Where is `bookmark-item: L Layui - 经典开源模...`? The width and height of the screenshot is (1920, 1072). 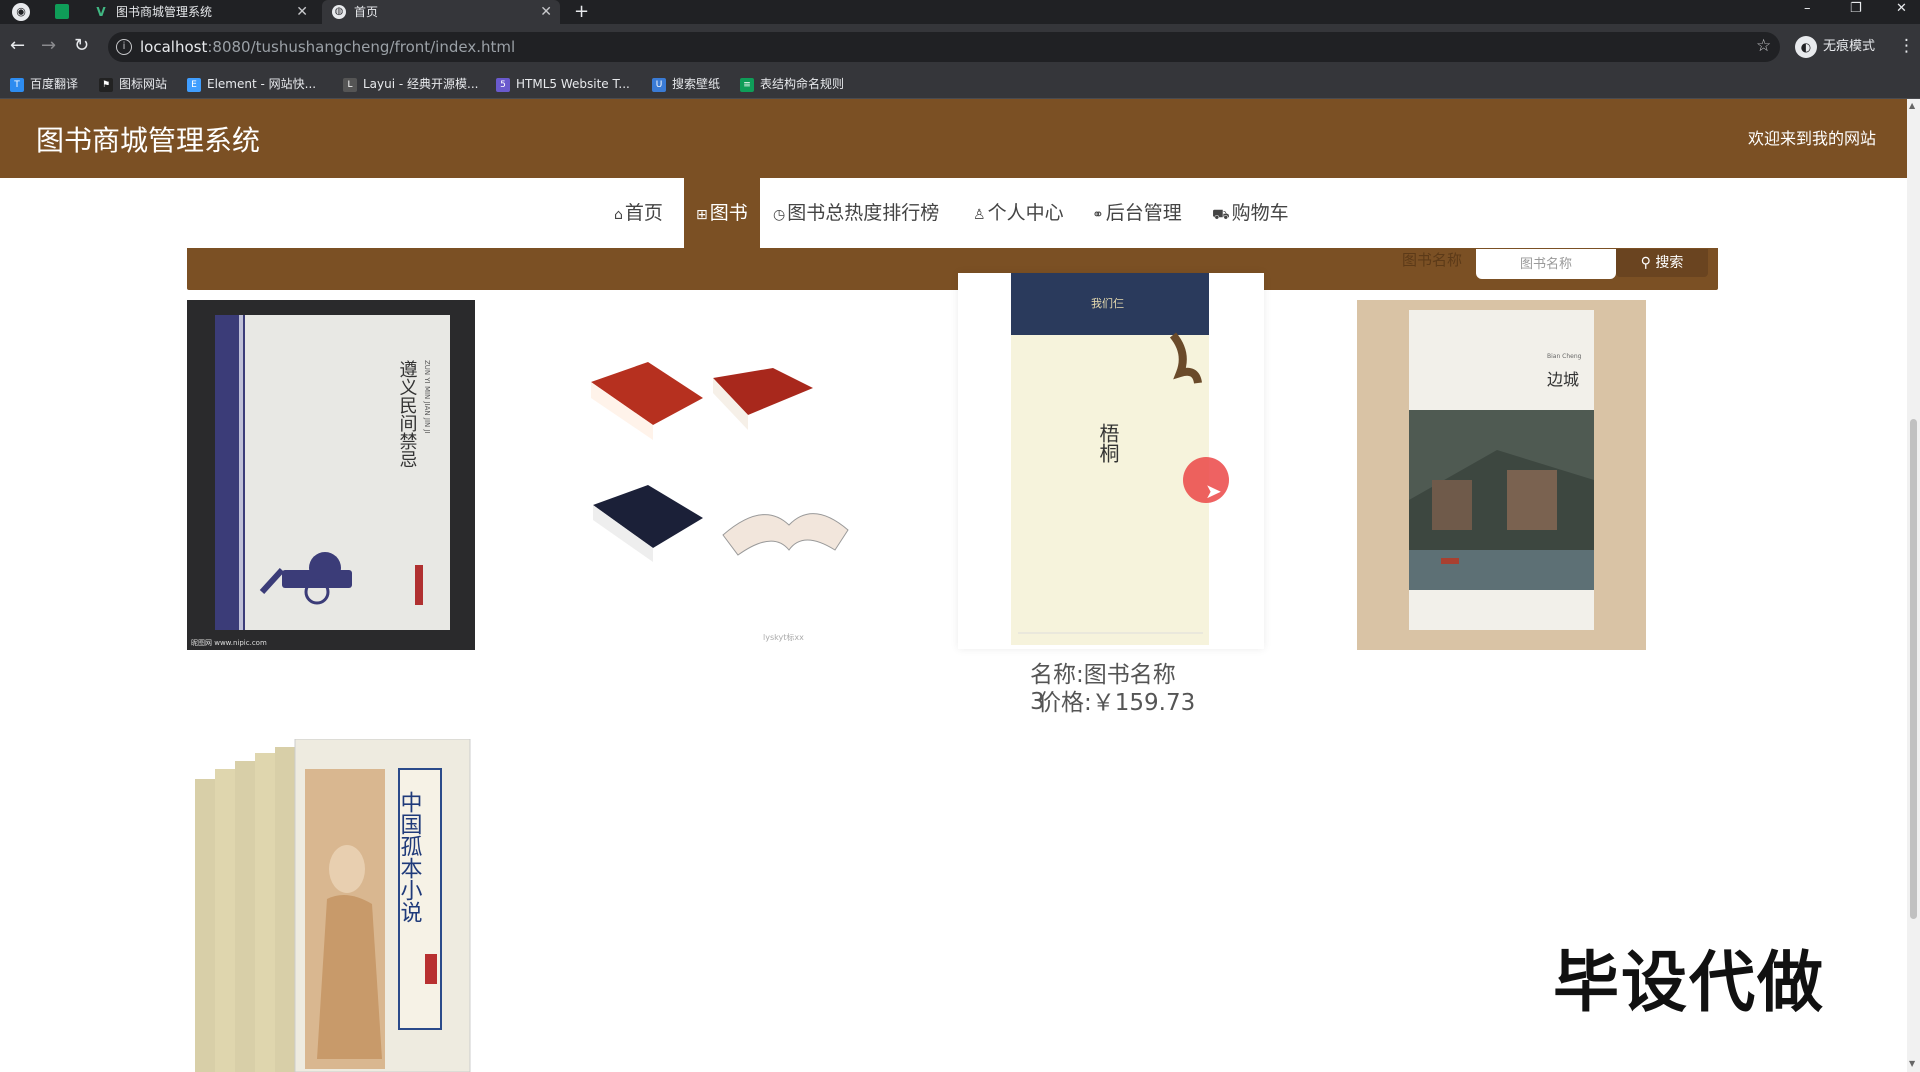
bookmark-item: L Layui - 经典开源模... is located at coordinates (410, 84).